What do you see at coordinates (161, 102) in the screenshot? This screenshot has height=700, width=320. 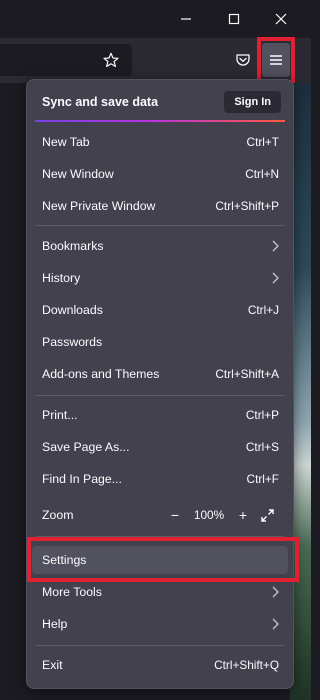 I see `sync-section: Sync and save data Sign In` at bounding box center [161, 102].